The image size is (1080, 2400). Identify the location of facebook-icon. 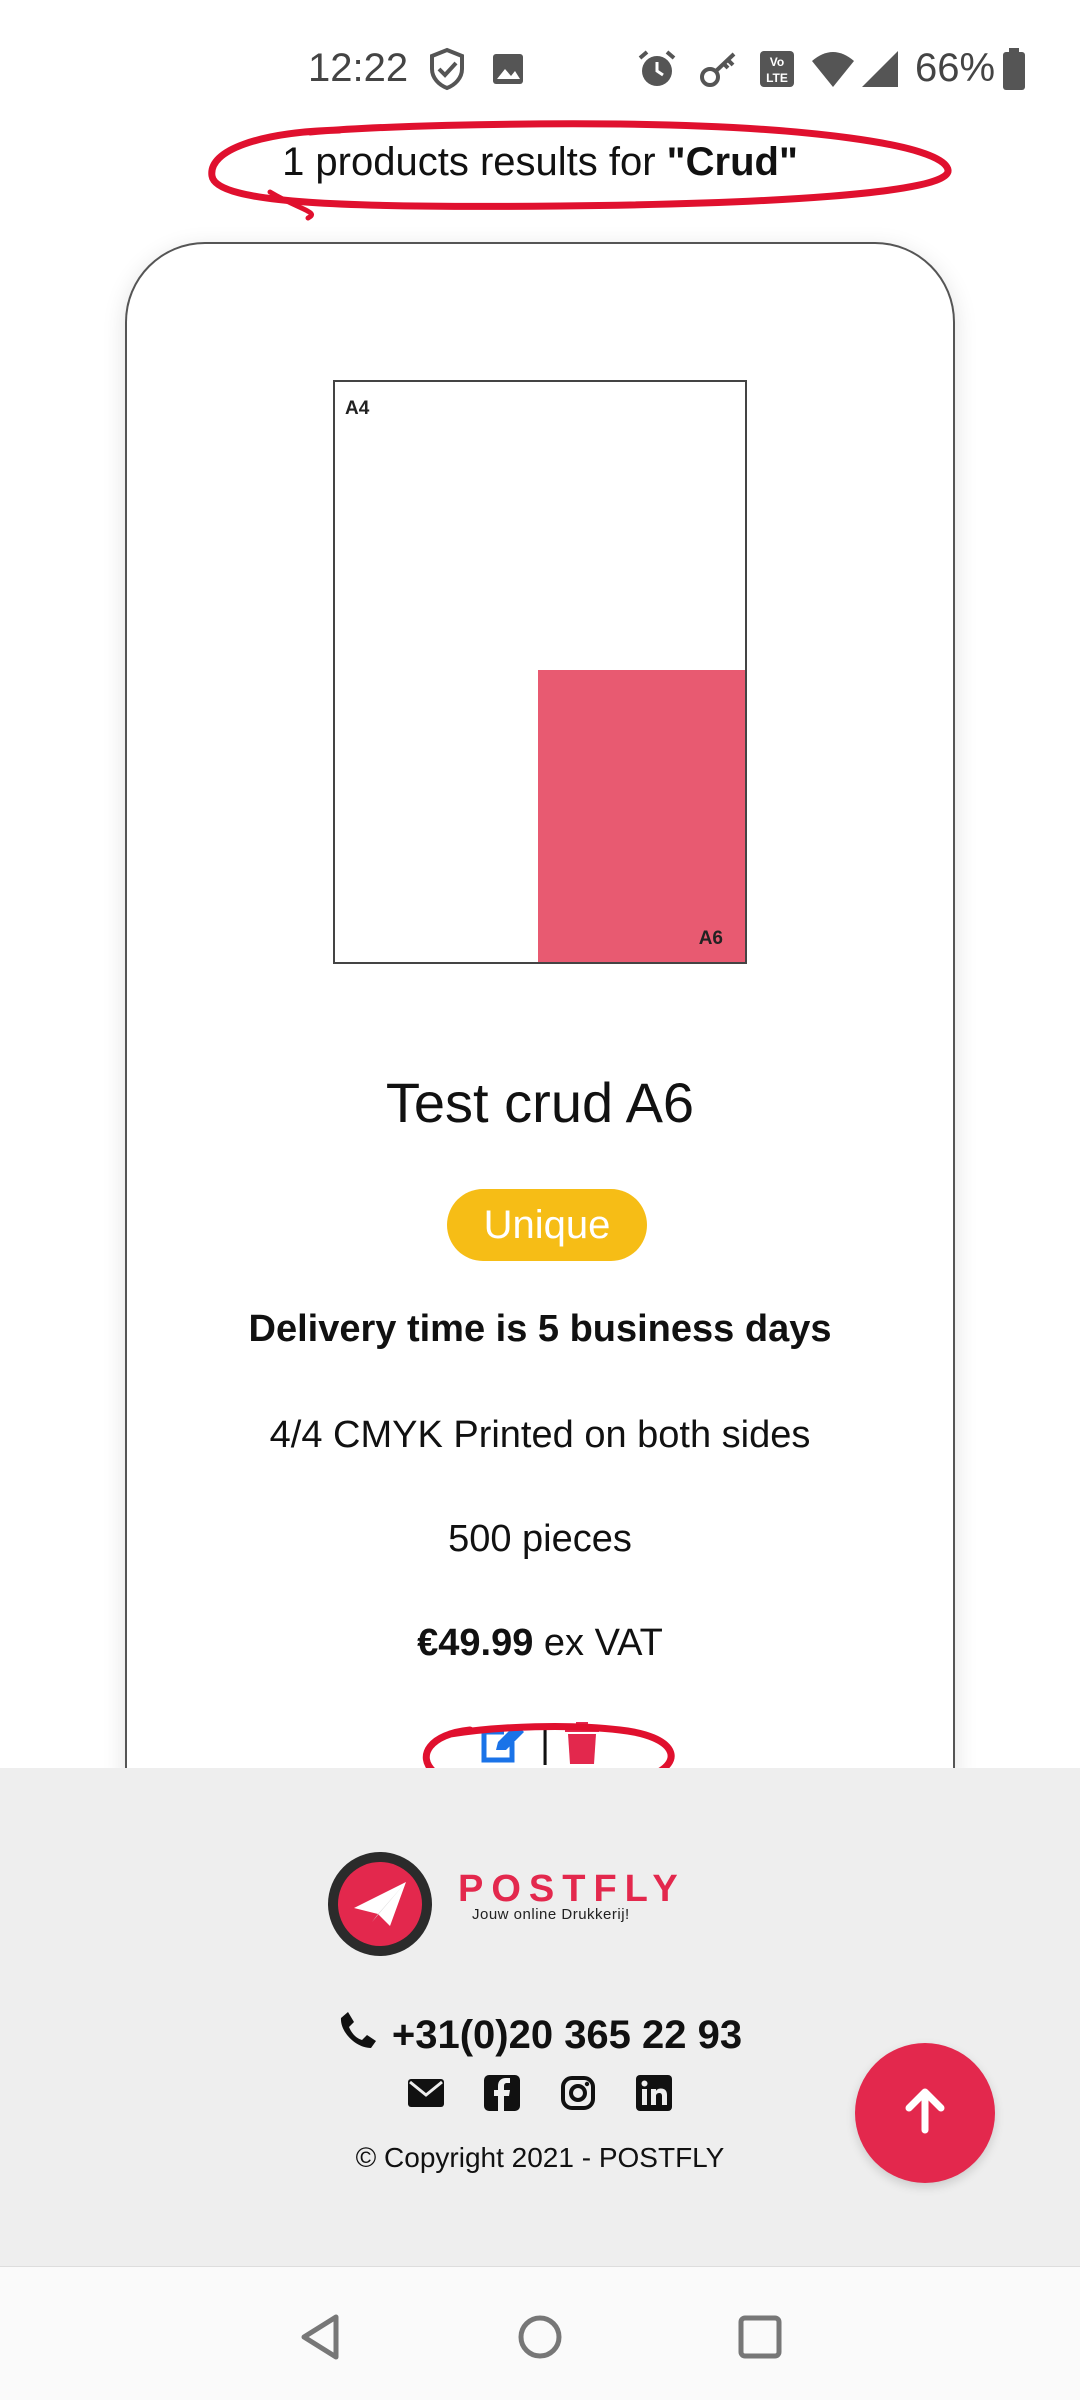
(502, 2093).